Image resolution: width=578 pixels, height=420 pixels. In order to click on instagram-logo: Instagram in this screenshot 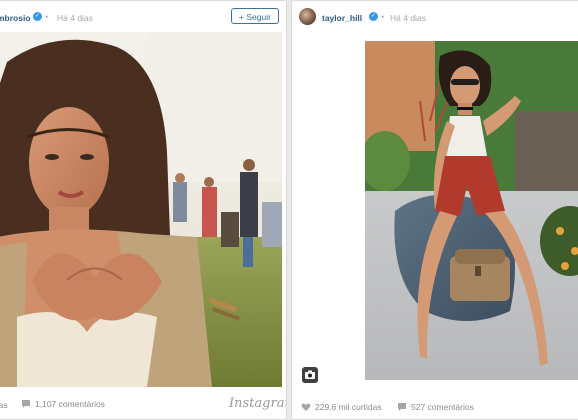, I will do `click(257, 403)`.